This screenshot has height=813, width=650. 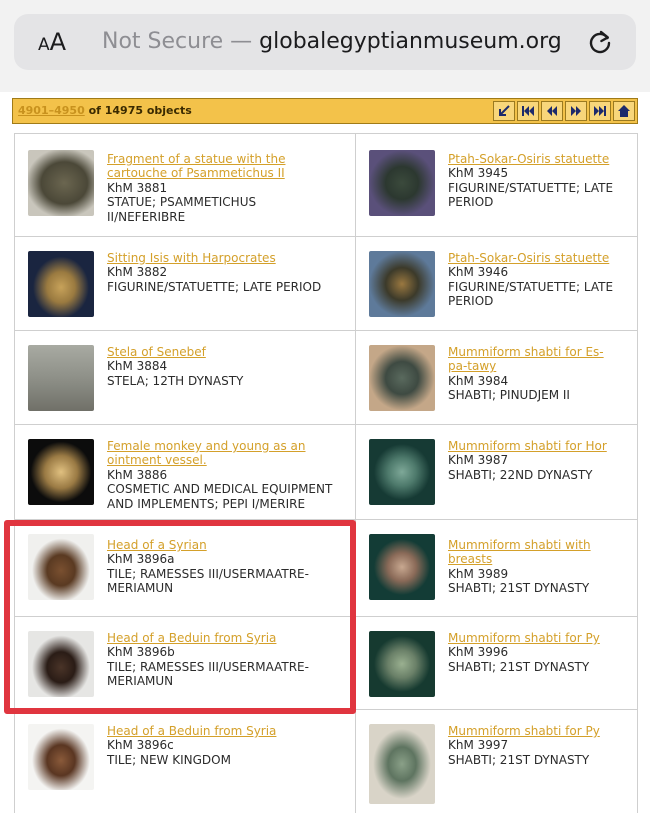 What do you see at coordinates (163, 41) in the screenshot?
I see `security-label: Not Secure` at bounding box center [163, 41].